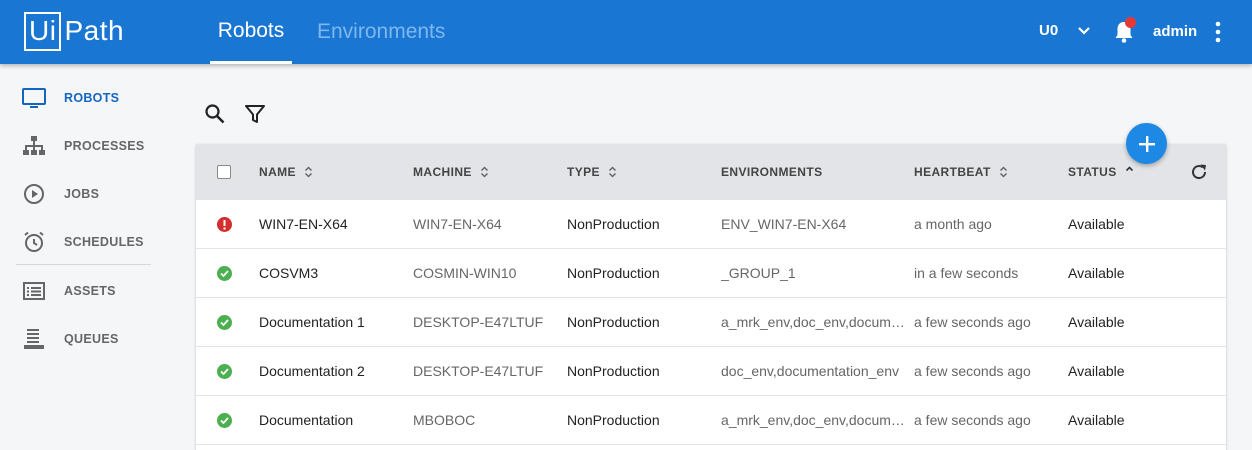 The width and height of the screenshot is (1252, 450). I want to click on refresh-icon, so click(1199, 172).